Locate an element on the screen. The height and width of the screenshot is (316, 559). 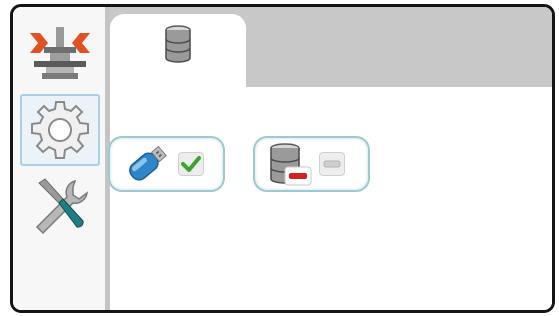
database-remove-tile is located at coordinates (311, 164).